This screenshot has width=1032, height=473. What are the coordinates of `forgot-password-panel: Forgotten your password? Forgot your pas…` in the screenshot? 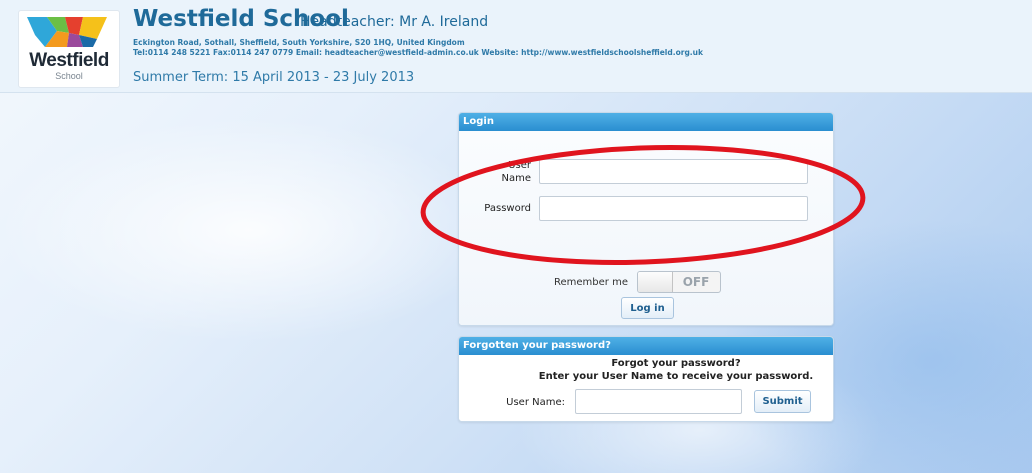 It's located at (646, 379).